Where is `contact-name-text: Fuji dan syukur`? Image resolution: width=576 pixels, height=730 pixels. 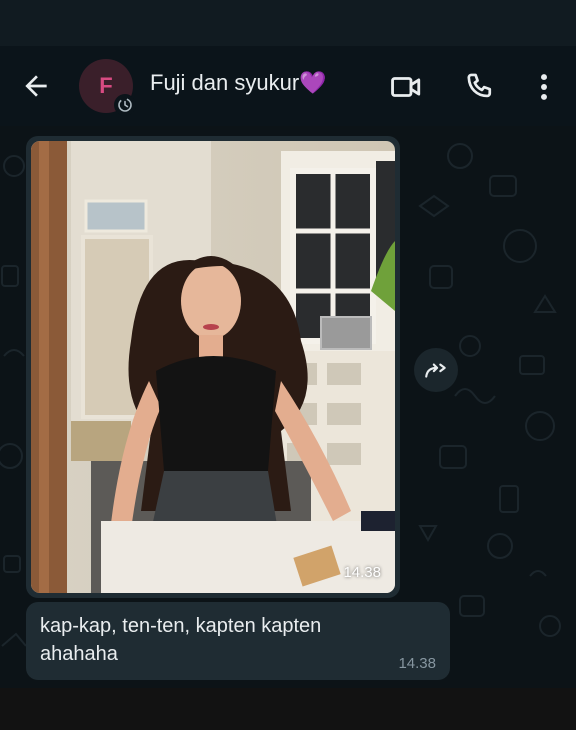 contact-name-text: Fuji dan syukur is located at coordinates (225, 82).